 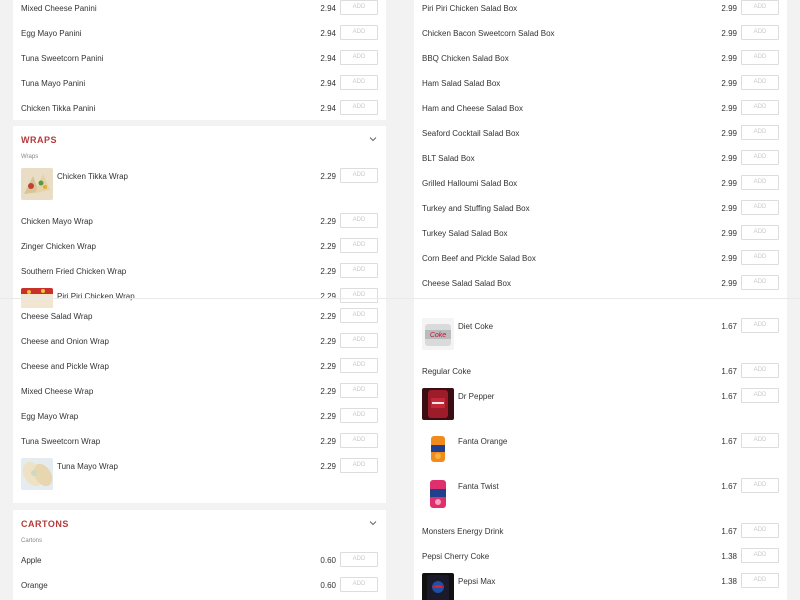 What do you see at coordinates (199, 140) in the screenshot?
I see `wraps-section-header: WRAPS` at bounding box center [199, 140].